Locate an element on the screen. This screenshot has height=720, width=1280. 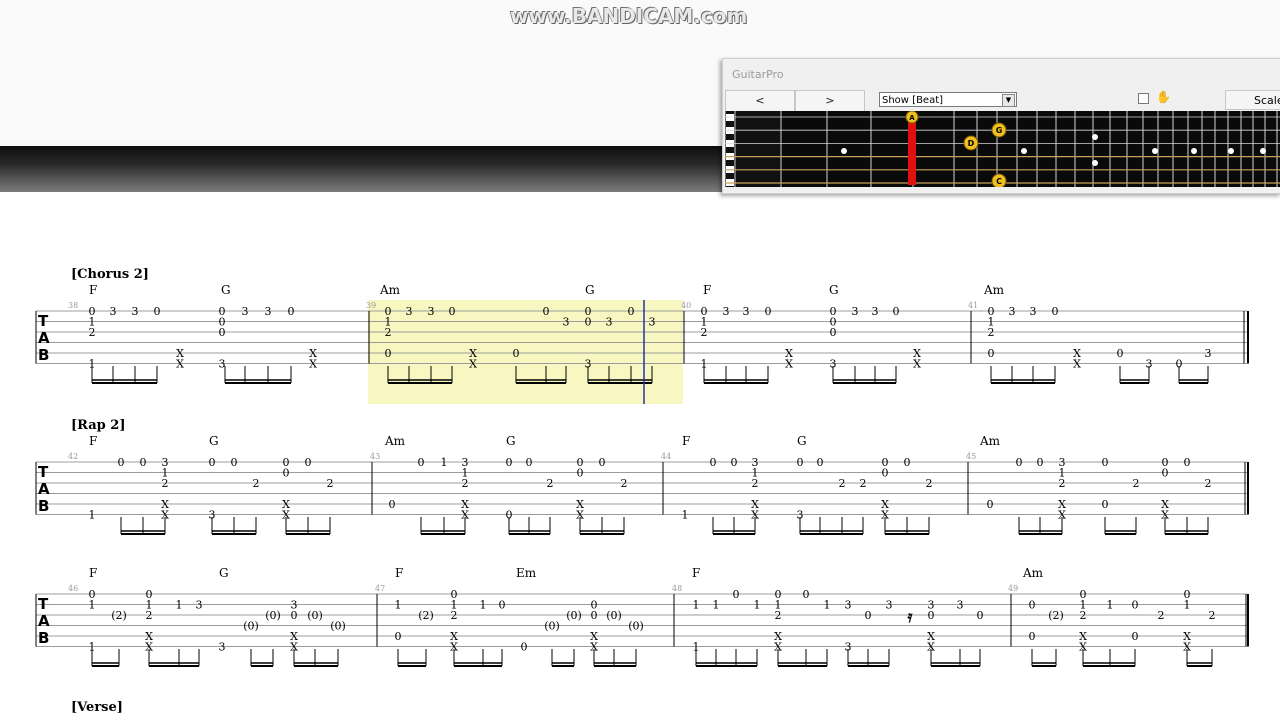
playback-highlight is located at coordinates (525, 352).